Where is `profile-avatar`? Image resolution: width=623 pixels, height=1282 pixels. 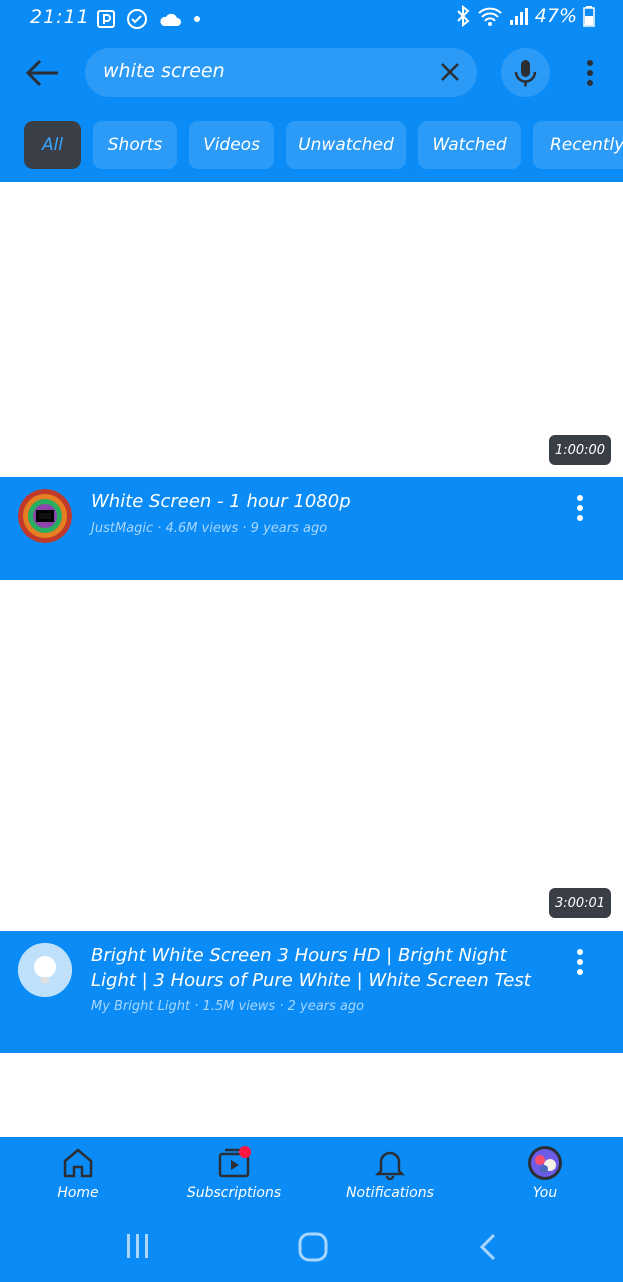 profile-avatar is located at coordinates (545, 1163).